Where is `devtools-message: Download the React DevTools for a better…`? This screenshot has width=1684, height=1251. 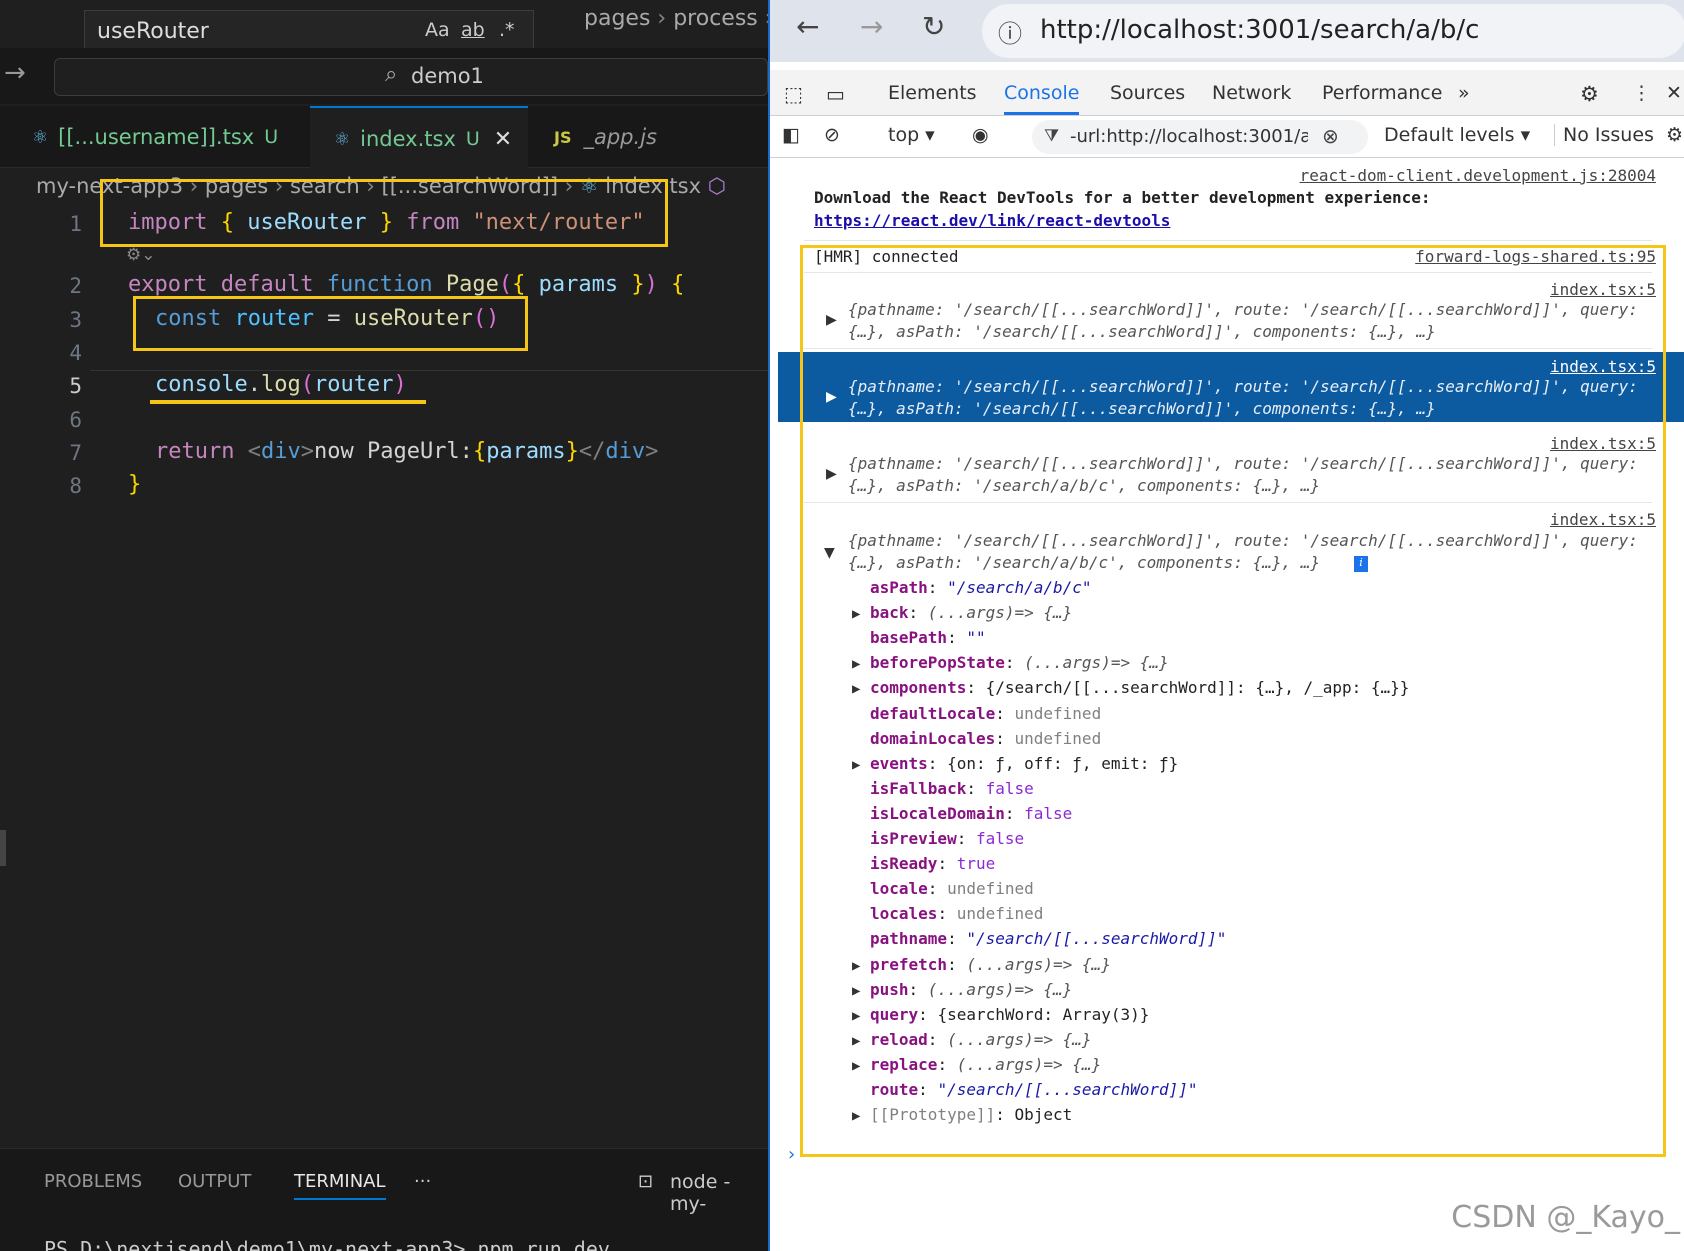 devtools-message: Download the React DevTools for a better… is located at coordinates (1122, 197).